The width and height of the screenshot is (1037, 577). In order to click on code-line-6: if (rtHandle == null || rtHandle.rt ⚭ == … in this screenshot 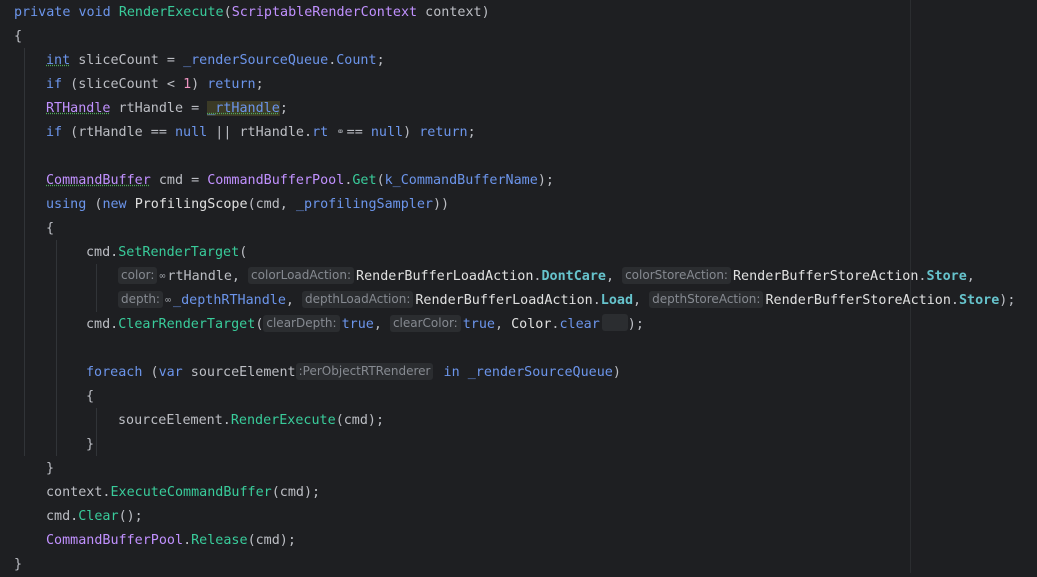, I will do `click(541, 133)`.